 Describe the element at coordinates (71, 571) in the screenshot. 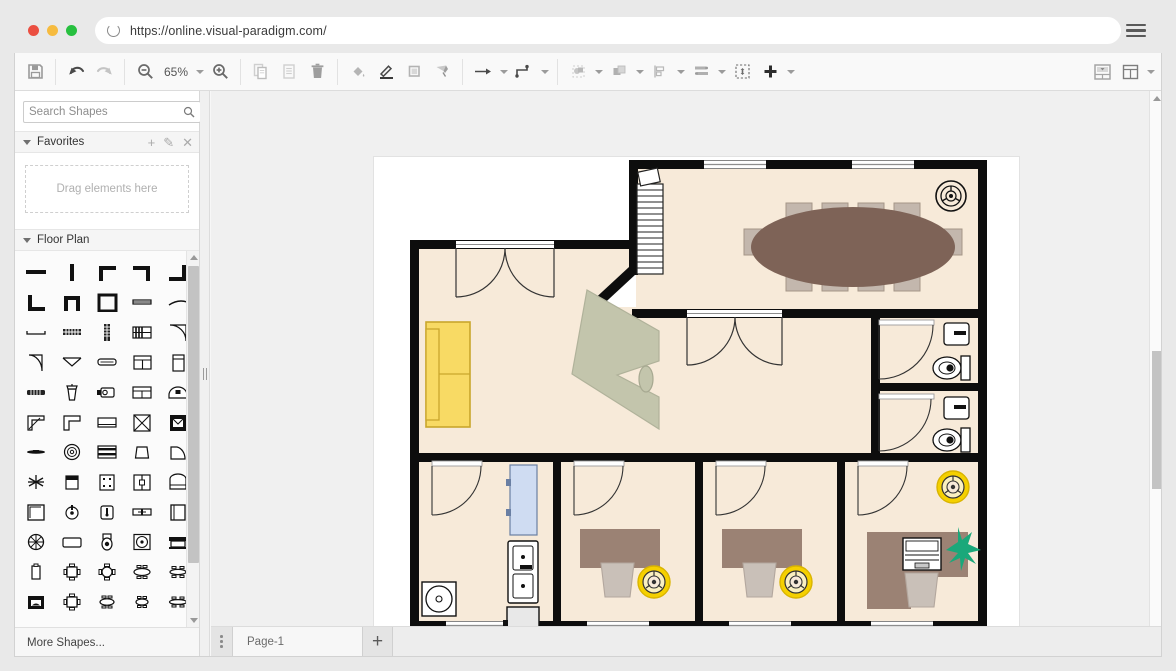

I see `shape-table-square-chairs` at that location.